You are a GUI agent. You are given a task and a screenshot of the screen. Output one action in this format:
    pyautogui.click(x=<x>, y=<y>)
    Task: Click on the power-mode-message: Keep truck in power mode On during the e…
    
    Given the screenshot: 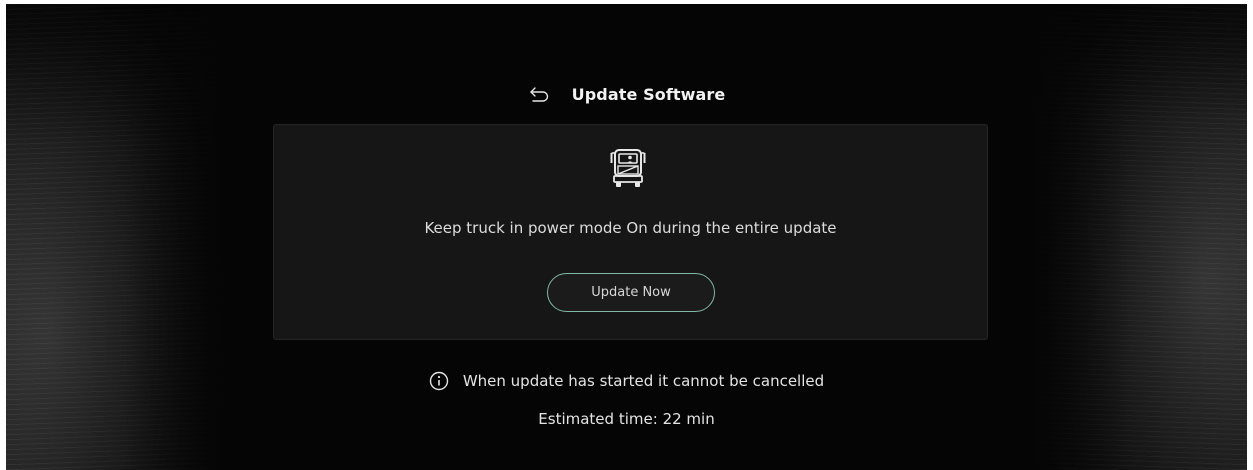 What is the action you would take?
    pyautogui.click(x=630, y=228)
    